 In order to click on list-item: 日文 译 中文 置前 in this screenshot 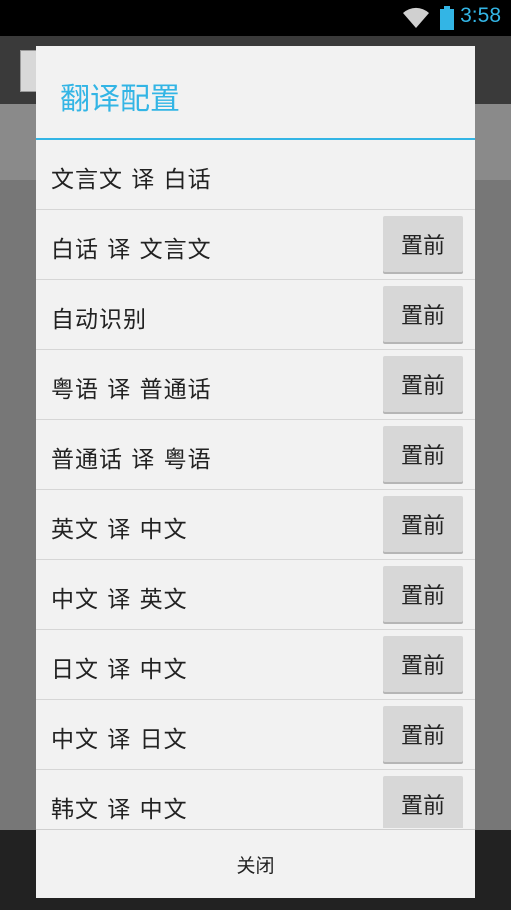, I will do `click(255, 665)`.